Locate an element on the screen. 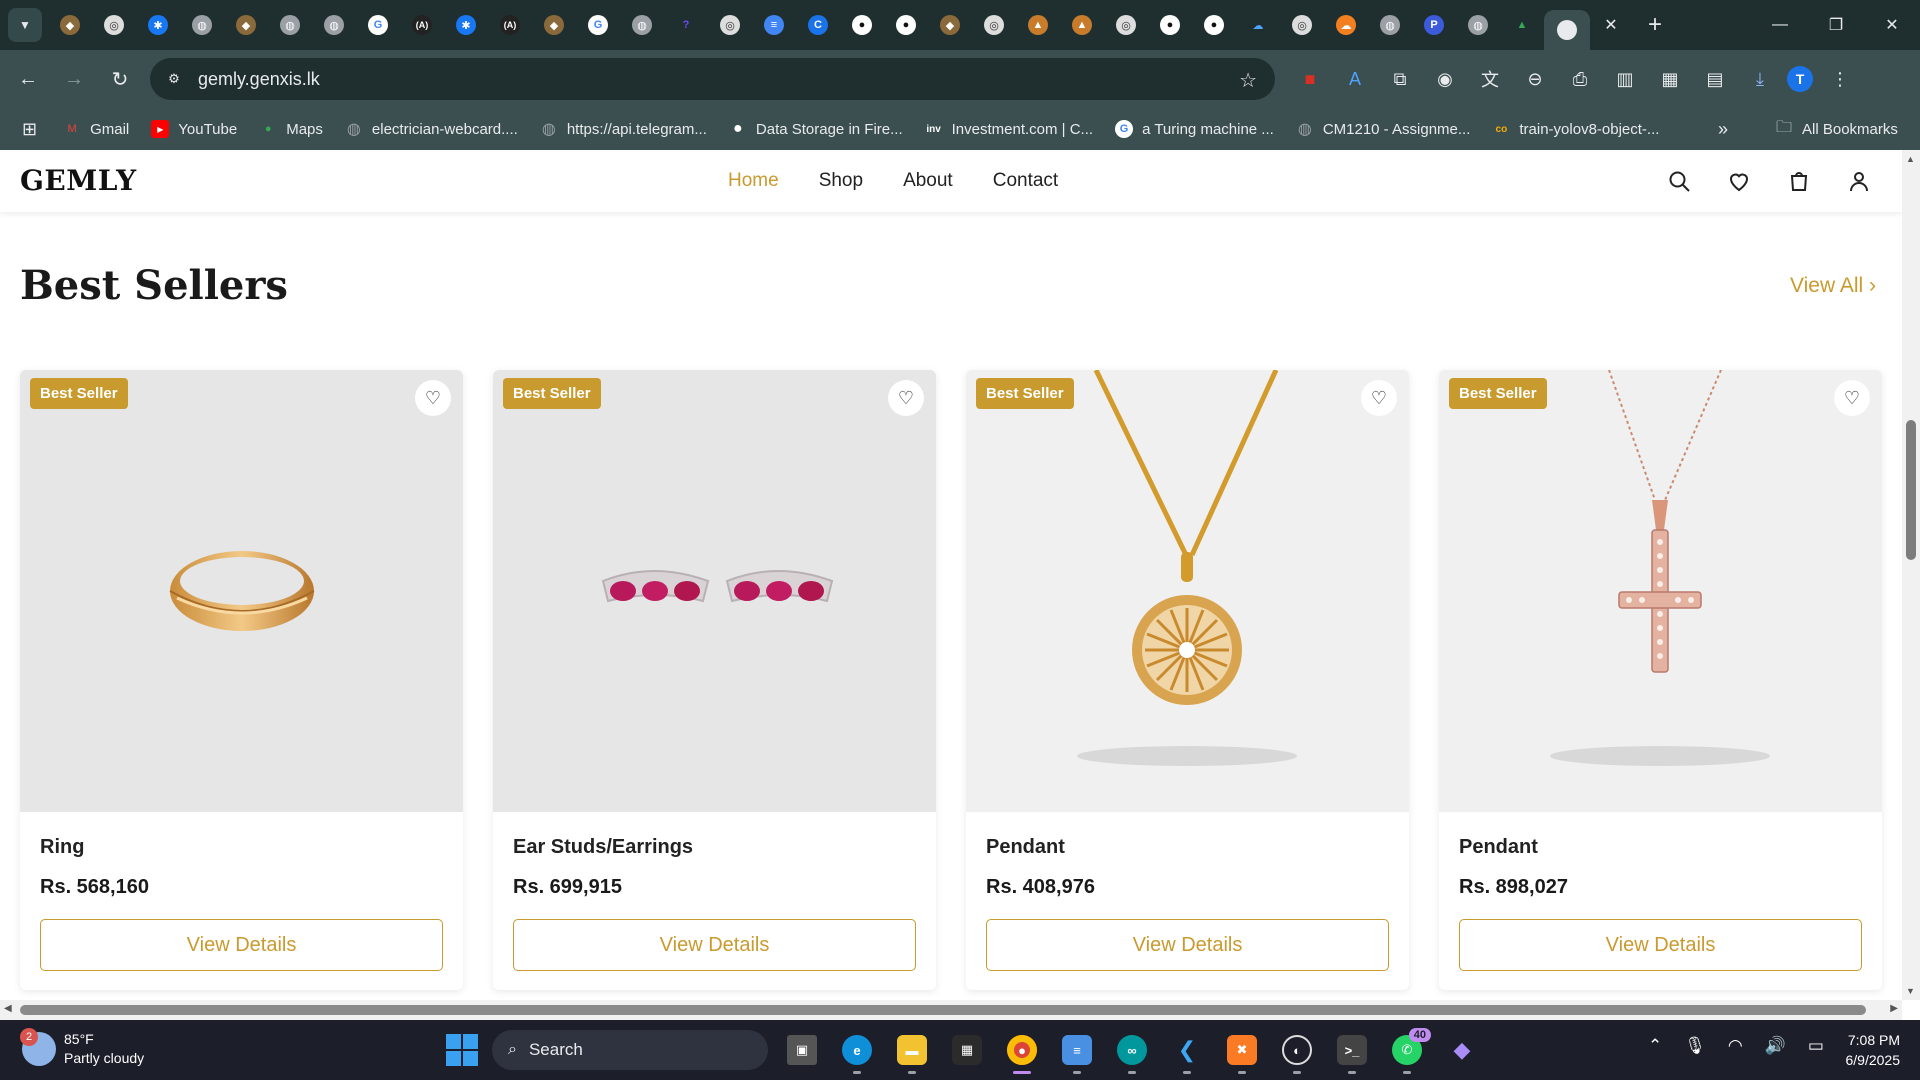 This screenshot has height=1080, width=1920. more-bookmarks-icon: » is located at coordinates (1723, 129).